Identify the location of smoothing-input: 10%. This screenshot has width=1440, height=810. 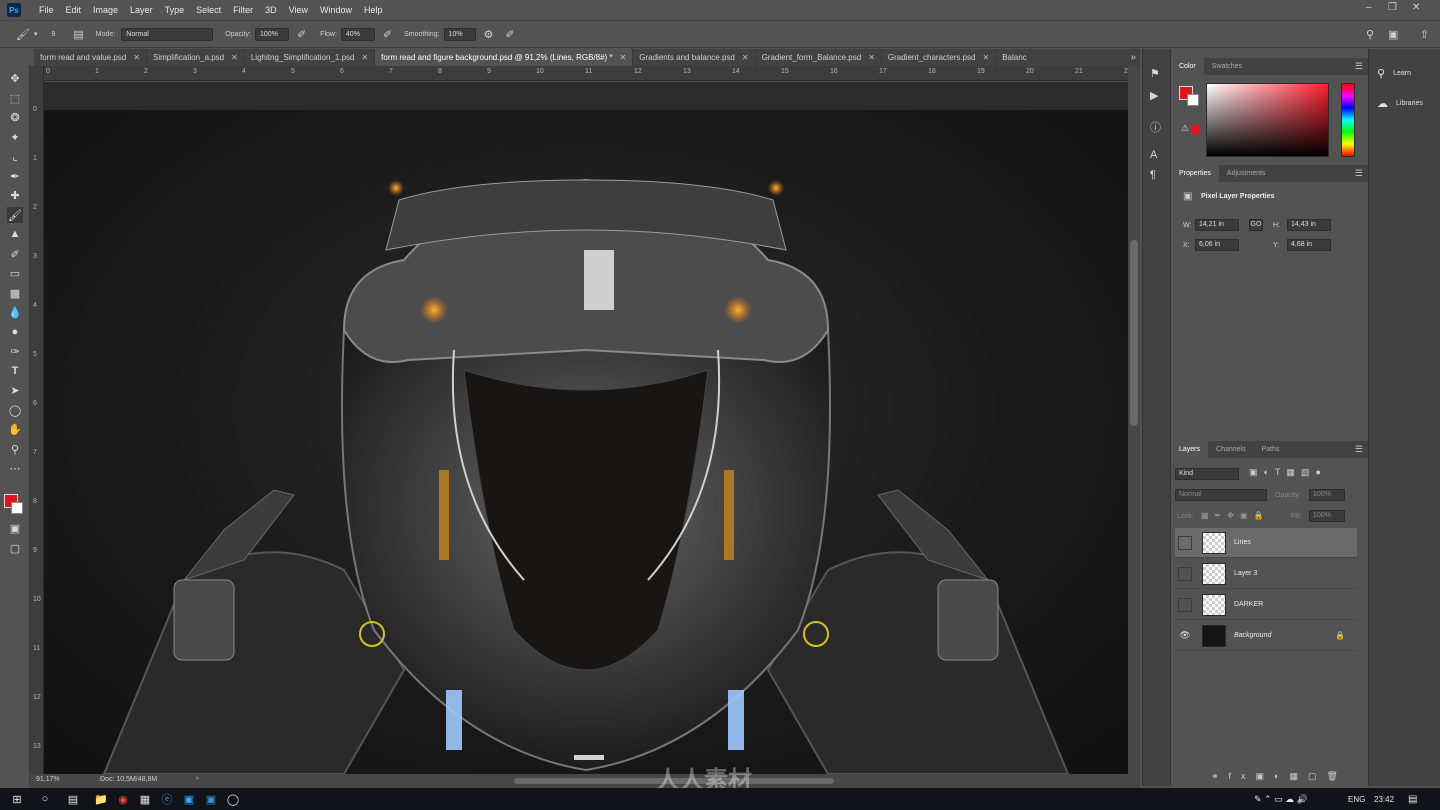
(459, 34).